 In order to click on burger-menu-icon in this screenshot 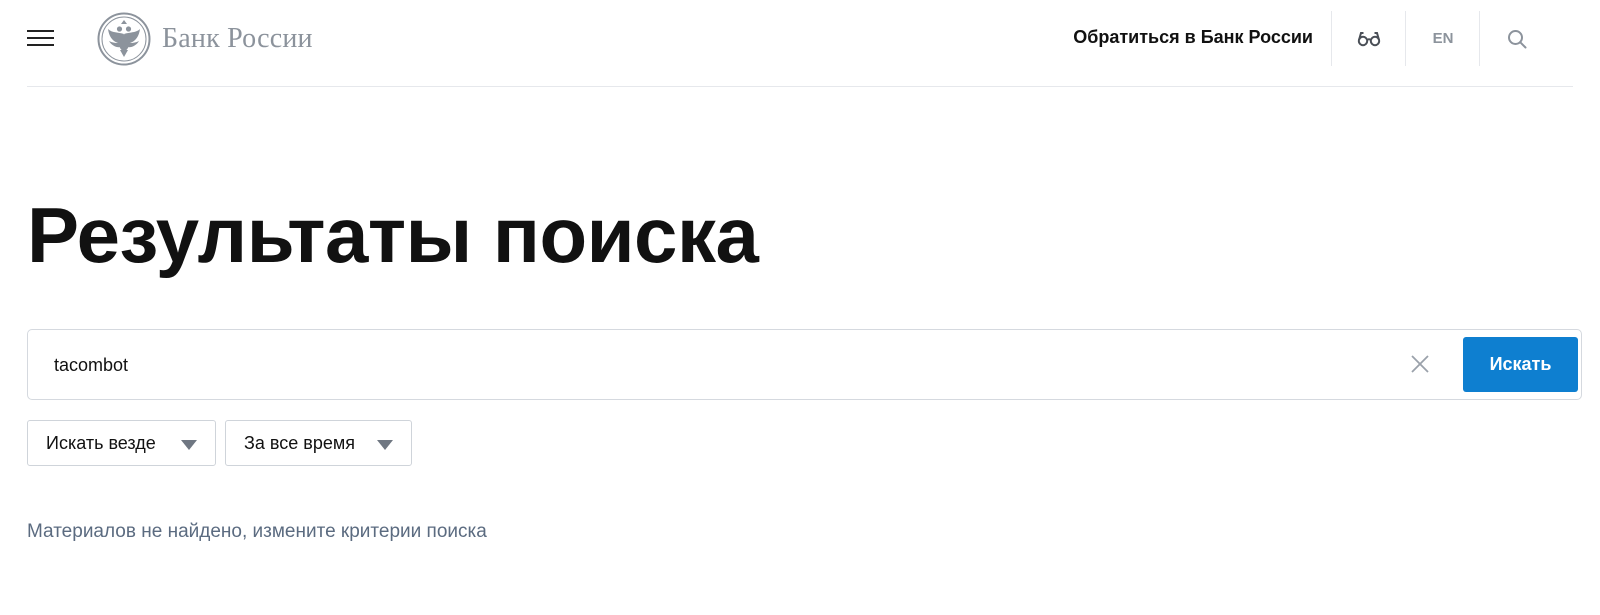, I will do `click(40, 38)`.